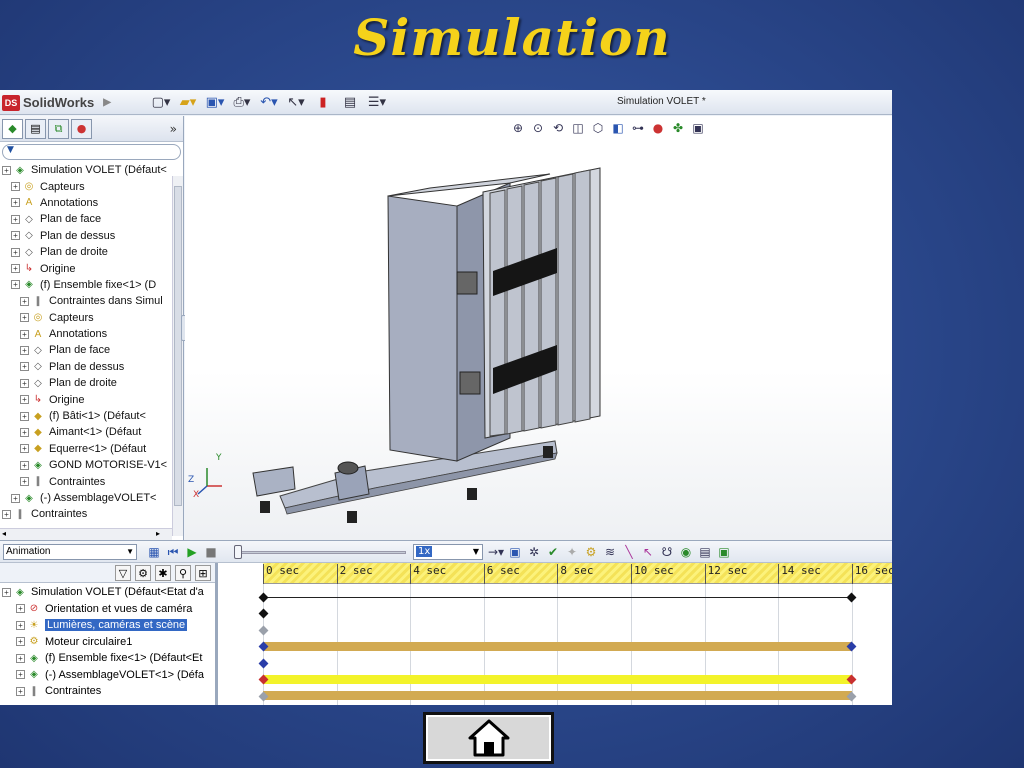 The width and height of the screenshot is (1024, 768). I want to click on filter-animated-icon: ▽, so click(123, 573).